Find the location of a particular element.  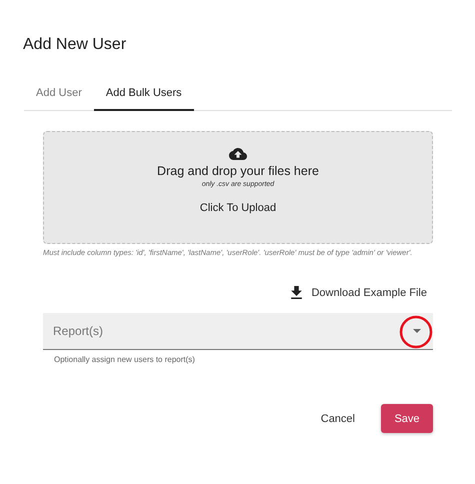

download-icon is located at coordinates (296, 292).